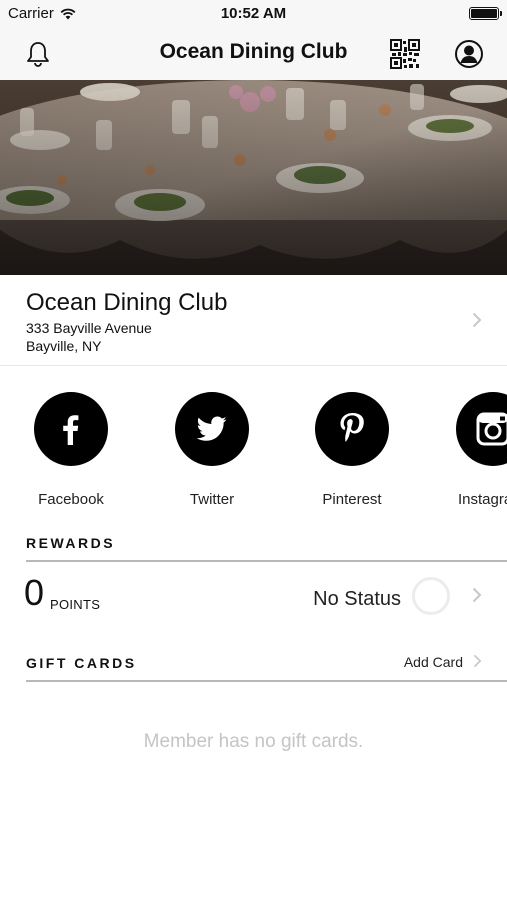  Describe the element at coordinates (469, 54) in the screenshot. I see `profile-icon` at that location.